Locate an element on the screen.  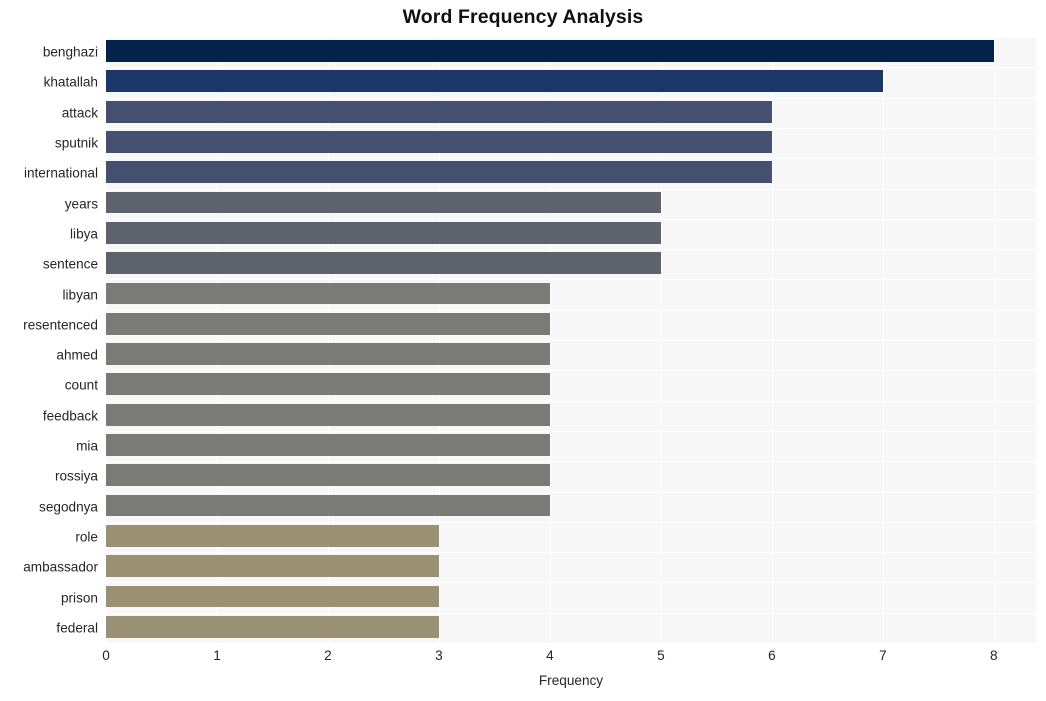
x-axis-tick-label: 8 is located at coordinates (994, 655).